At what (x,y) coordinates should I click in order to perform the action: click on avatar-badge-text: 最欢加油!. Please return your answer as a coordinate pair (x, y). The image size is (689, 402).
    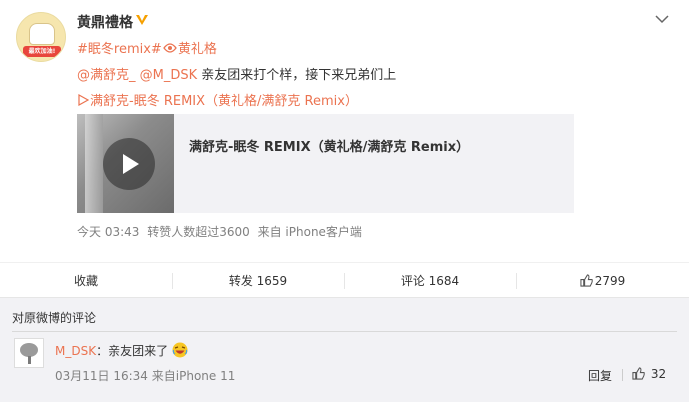
    Looking at the image, I should click on (42, 51).